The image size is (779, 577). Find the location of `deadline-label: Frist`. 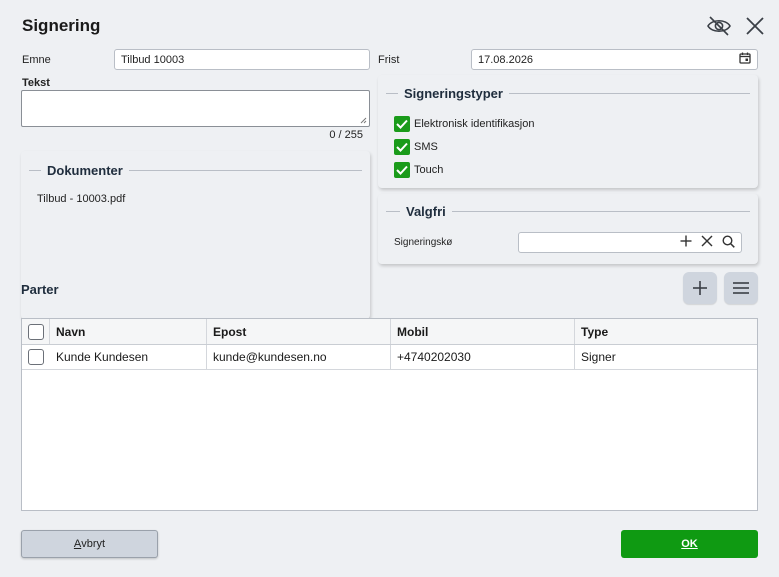

deadline-label: Frist is located at coordinates (389, 60).